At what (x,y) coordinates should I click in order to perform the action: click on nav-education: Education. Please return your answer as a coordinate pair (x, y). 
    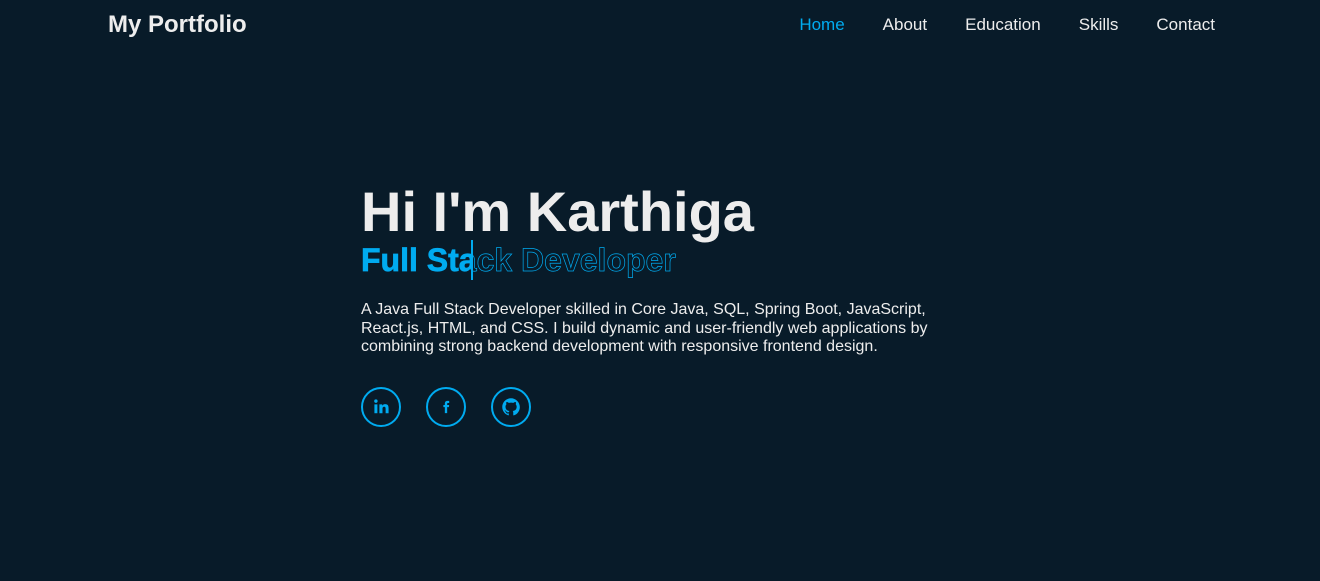
    Looking at the image, I should click on (1003, 25).